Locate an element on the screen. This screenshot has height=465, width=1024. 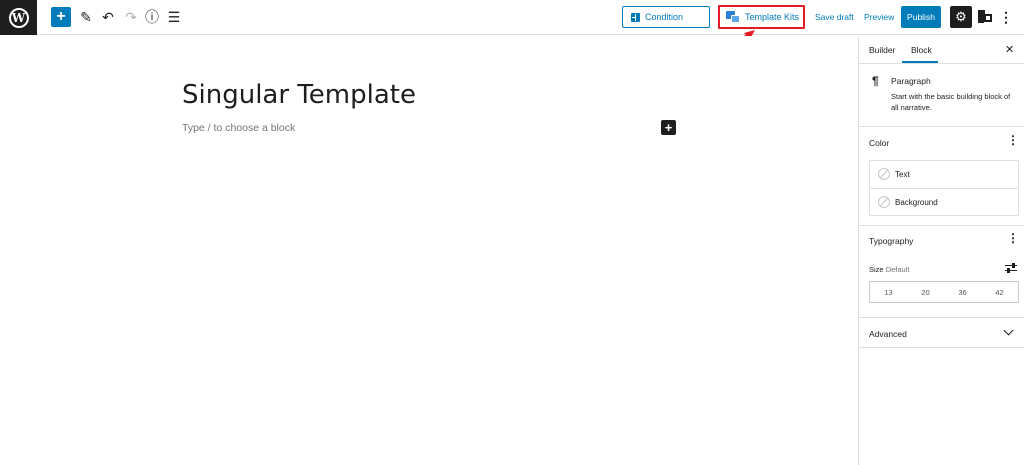
block-name: Paragraph is located at coordinates (911, 81).